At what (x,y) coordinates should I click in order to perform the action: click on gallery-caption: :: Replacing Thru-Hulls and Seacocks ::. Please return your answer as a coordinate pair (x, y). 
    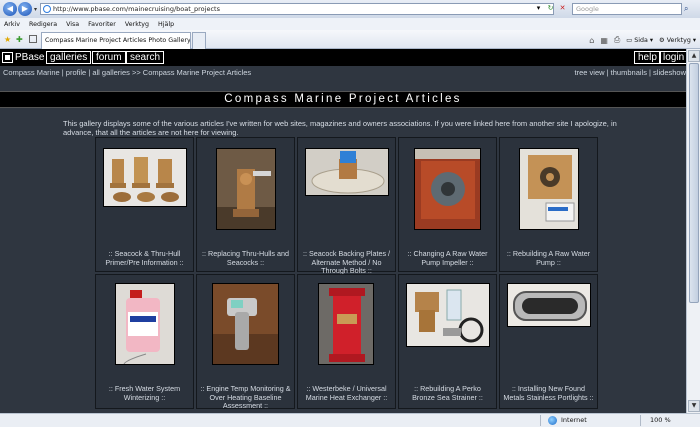
    Looking at the image, I should click on (245, 258).